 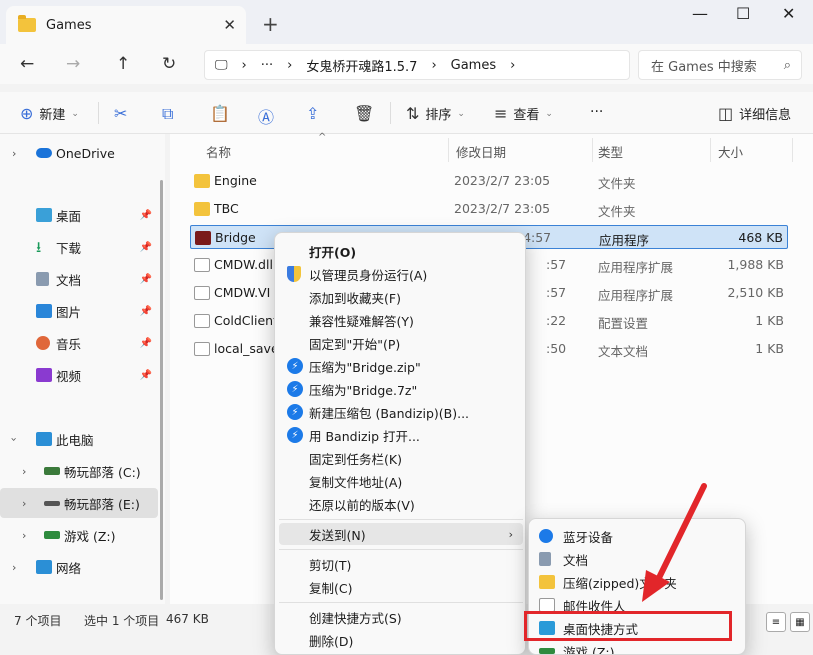 What do you see at coordinates (266, 116) in the screenshot?
I see `rename-button: Ⓐ` at bounding box center [266, 116].